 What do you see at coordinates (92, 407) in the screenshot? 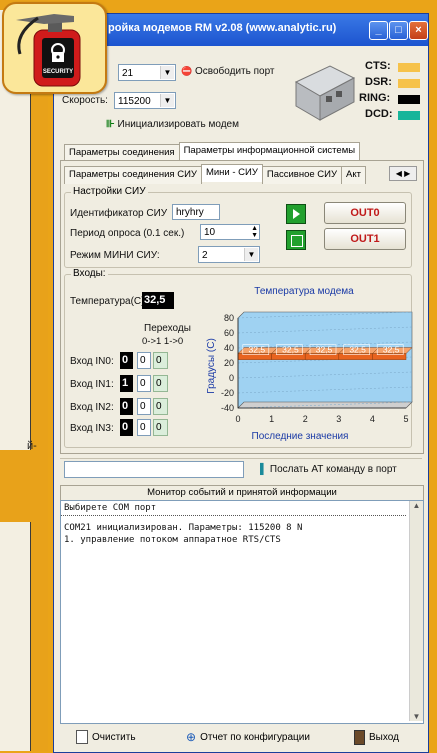
I see `input-in2-label: Вход IN2:` at bounding box center [92, 407].